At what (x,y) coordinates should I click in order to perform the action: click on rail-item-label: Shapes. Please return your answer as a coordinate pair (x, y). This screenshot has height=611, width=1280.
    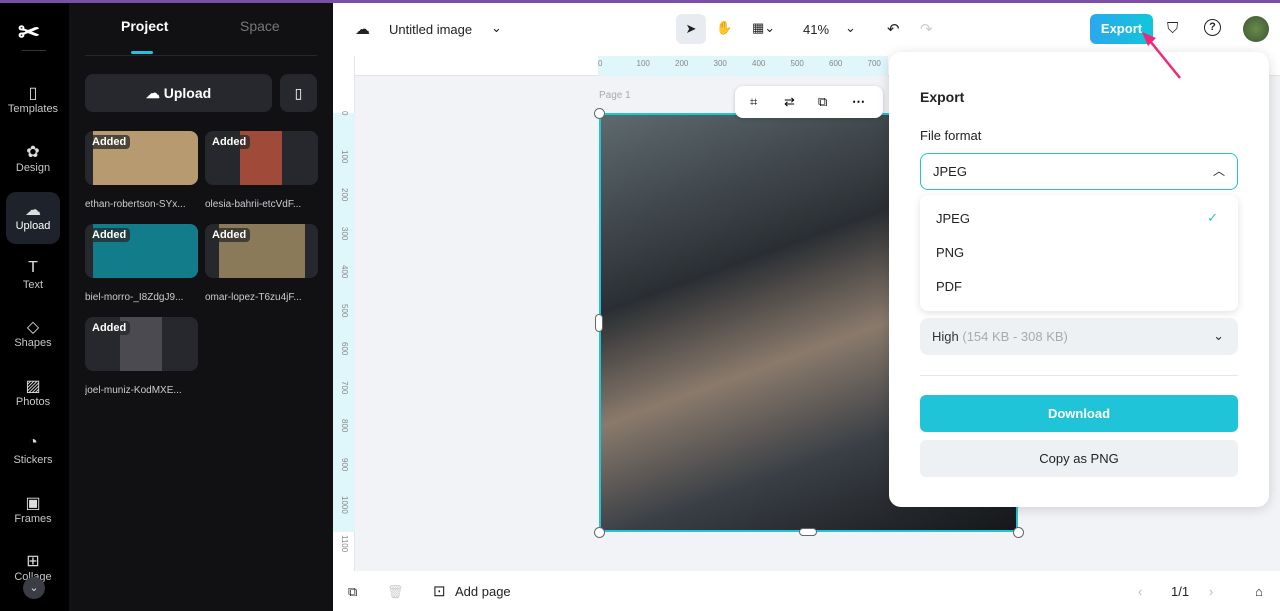
    Looking at the image, I should click on (33, 343).